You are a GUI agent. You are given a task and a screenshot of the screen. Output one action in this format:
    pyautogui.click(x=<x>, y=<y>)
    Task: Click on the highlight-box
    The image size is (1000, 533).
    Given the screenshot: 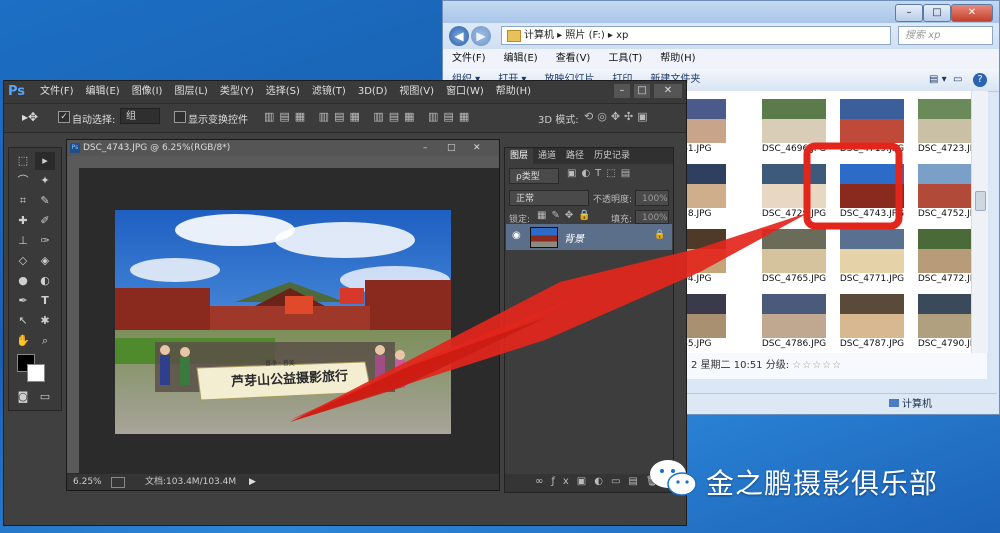 What is the action you would take?
    pyautogui.click(x=853, y=186)
    